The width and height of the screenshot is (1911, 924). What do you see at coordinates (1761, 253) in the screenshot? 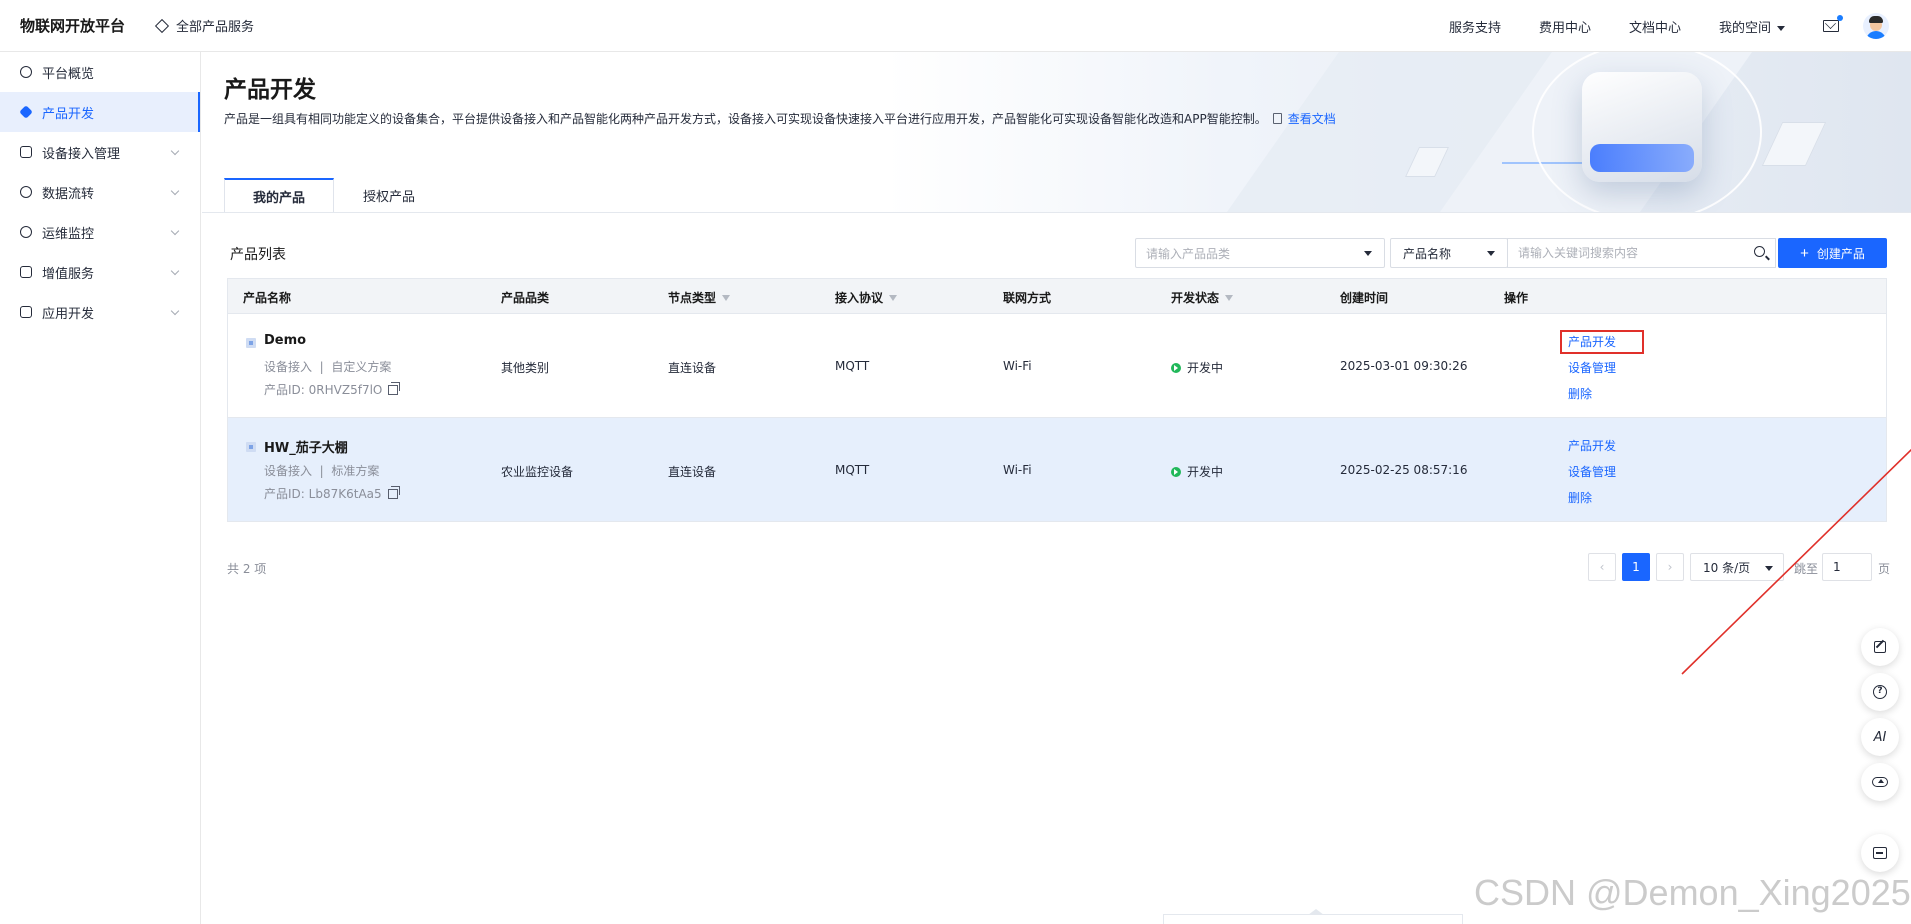
I see `search-button` at bounding box center [1761, 253].